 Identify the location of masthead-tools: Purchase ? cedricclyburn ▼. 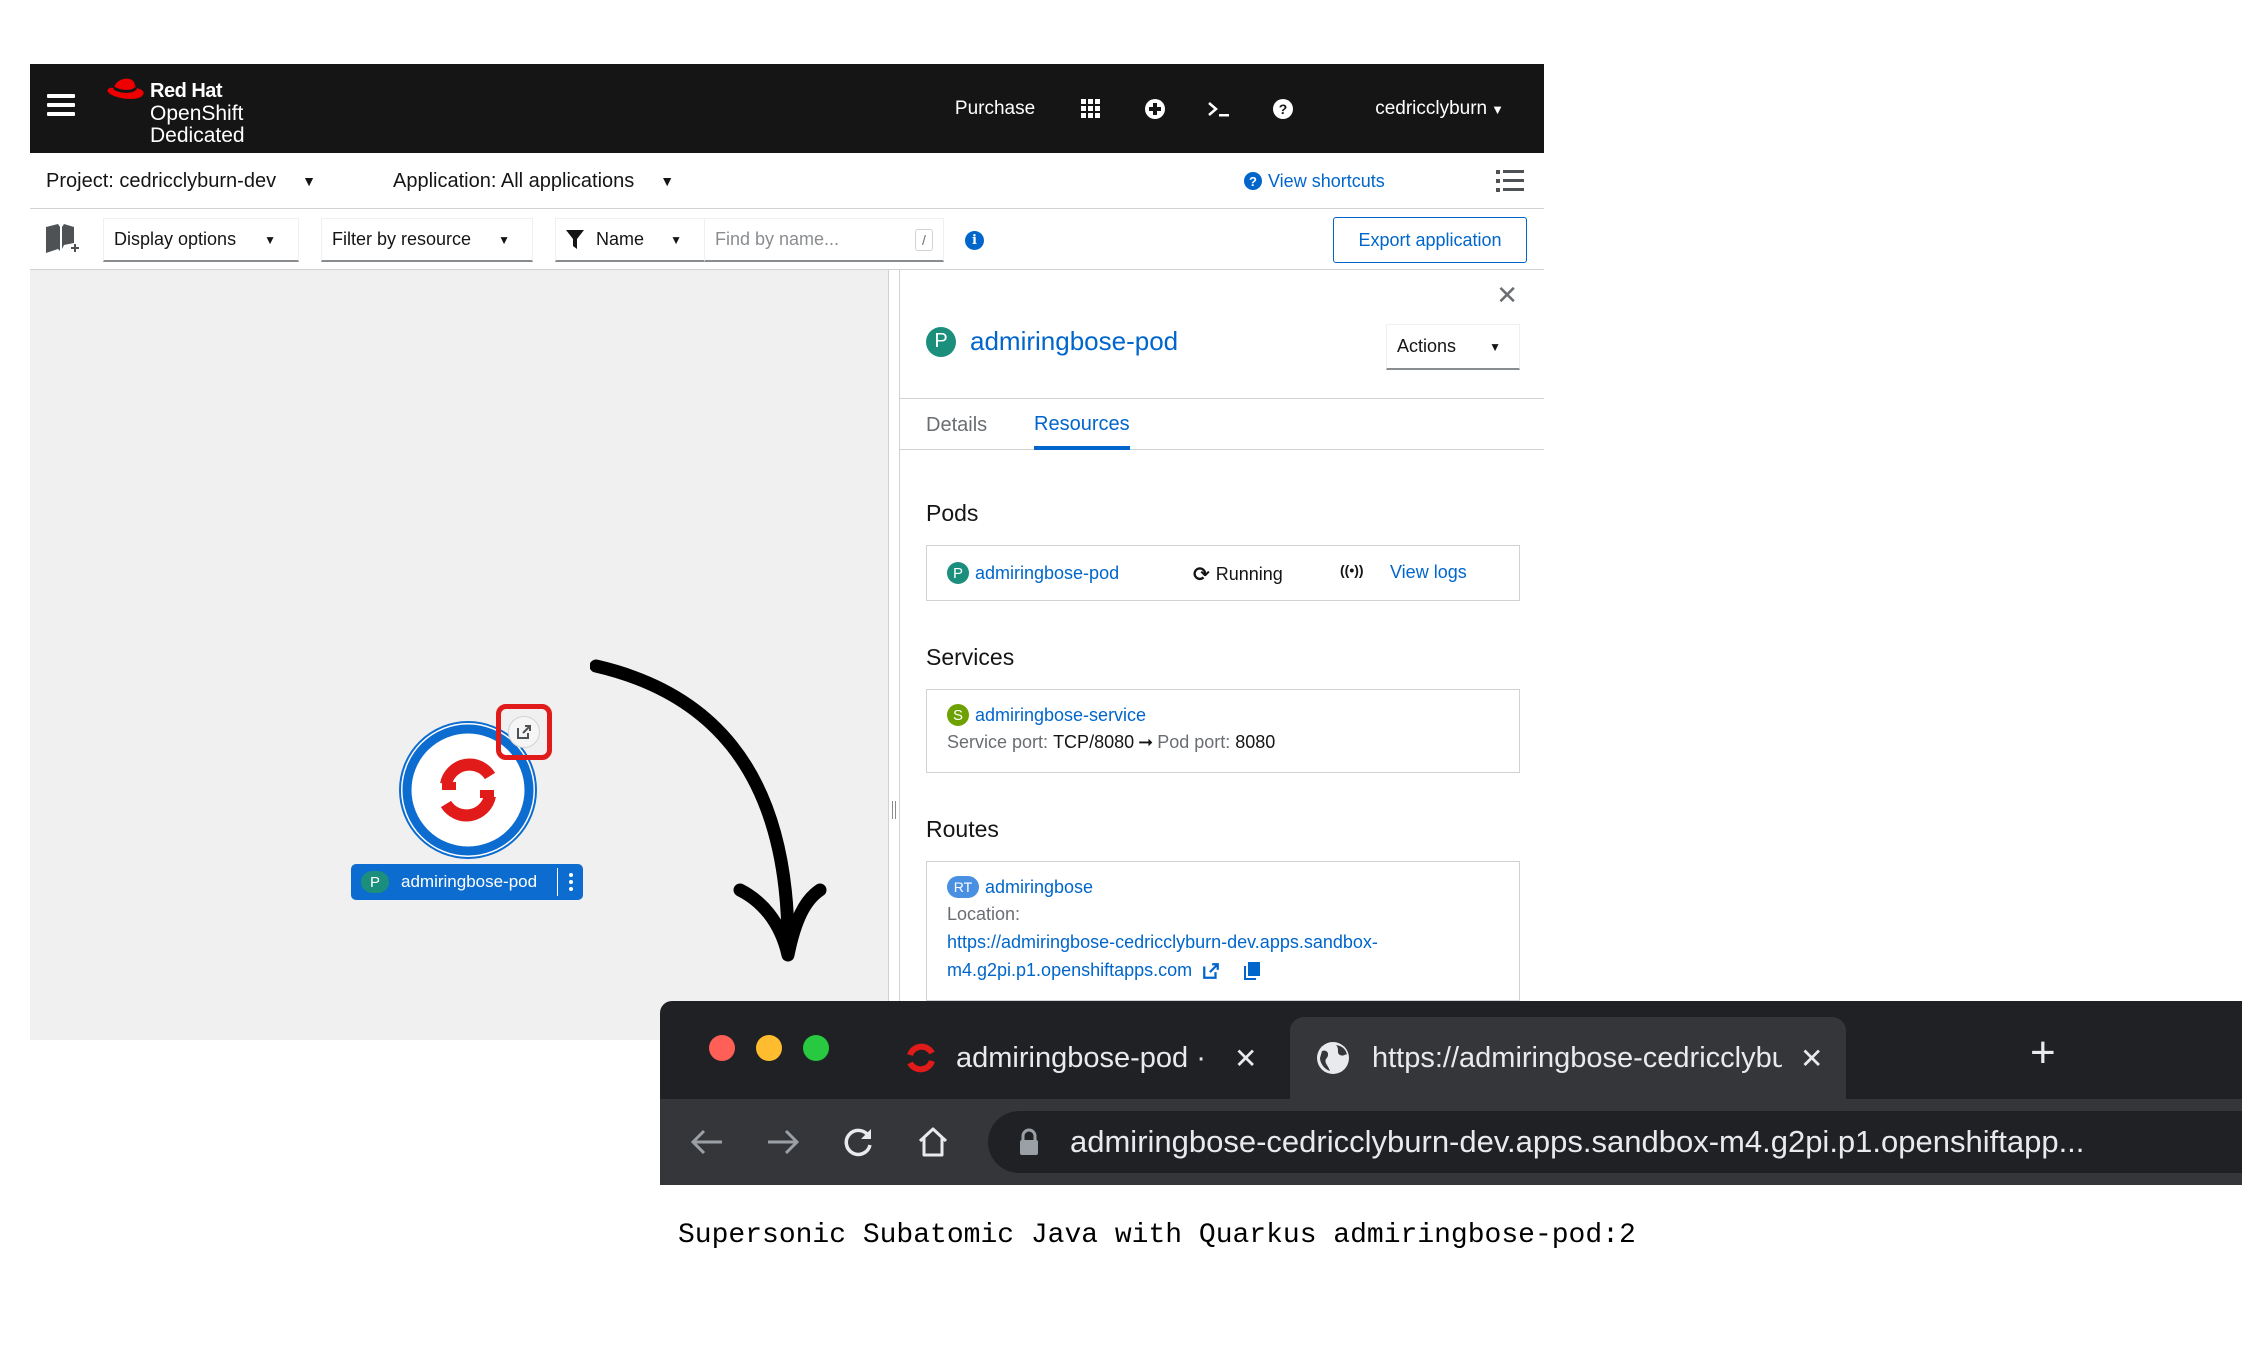
(1229, 108).